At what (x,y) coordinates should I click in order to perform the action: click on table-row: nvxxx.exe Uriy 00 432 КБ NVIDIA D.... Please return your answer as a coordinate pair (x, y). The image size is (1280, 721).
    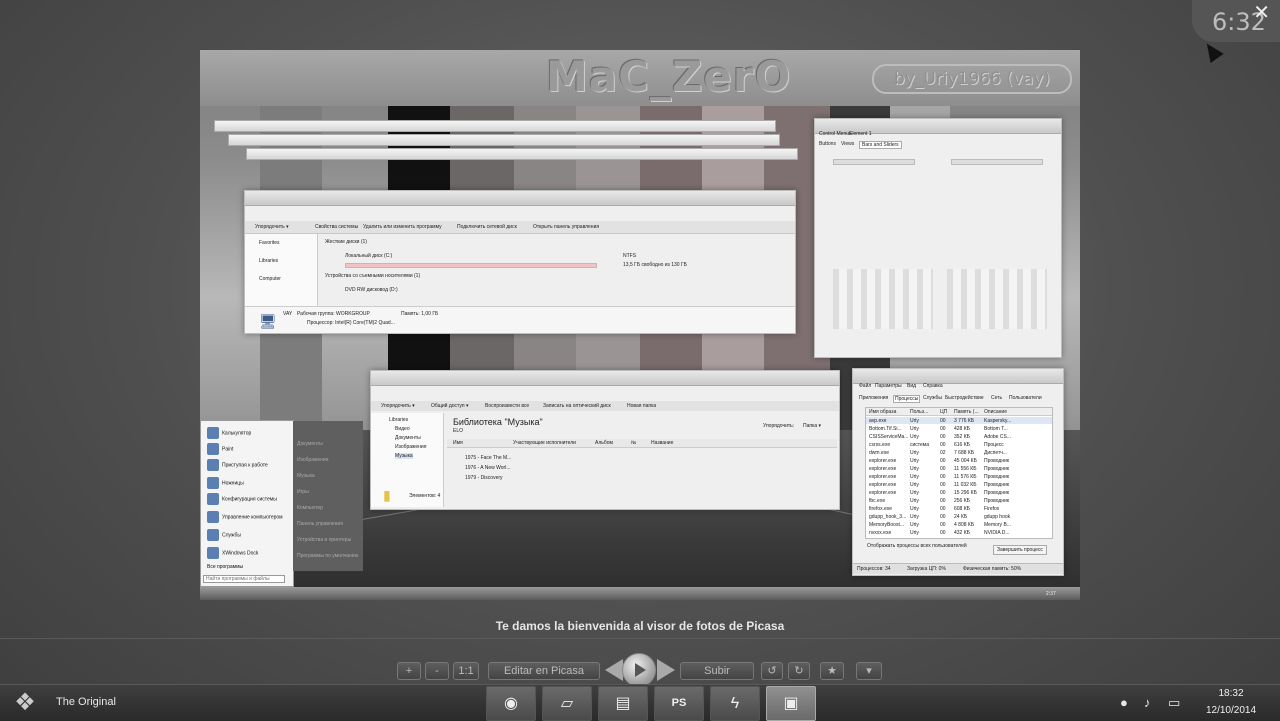
    Looking at the image, I should click on (959, 532).